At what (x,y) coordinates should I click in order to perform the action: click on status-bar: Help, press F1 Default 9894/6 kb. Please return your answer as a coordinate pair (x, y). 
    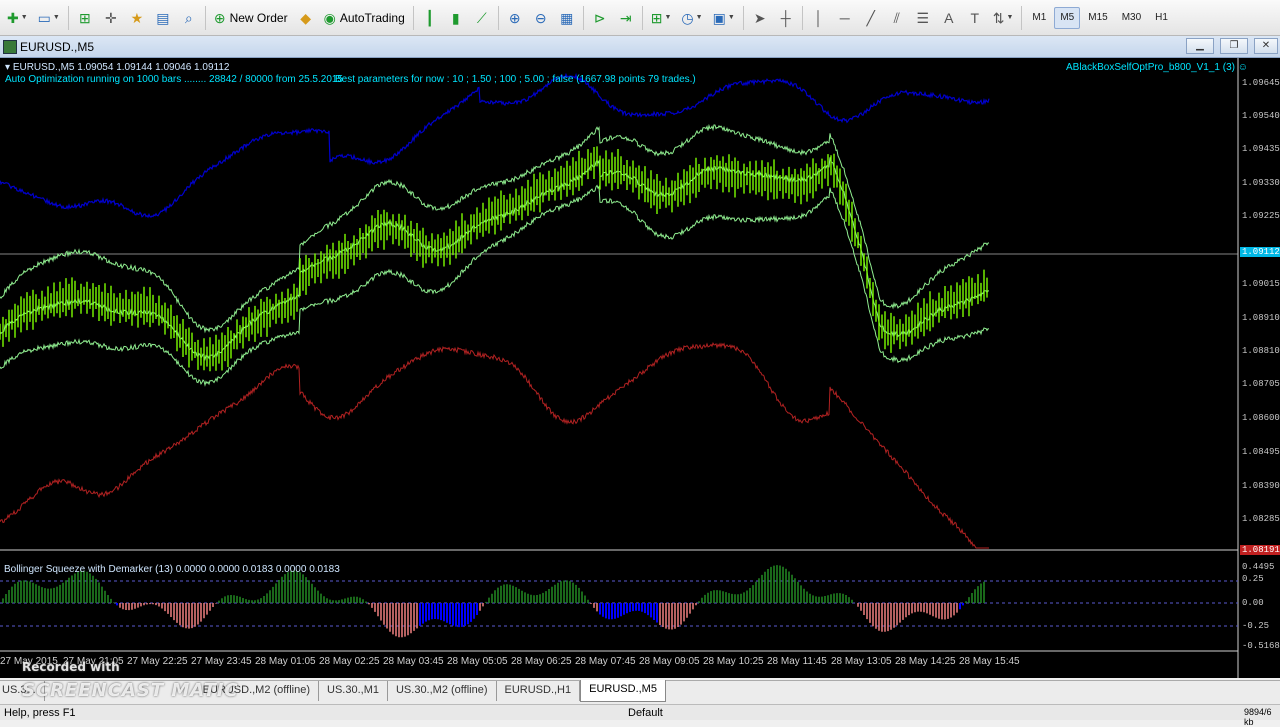
    Looking at the image, I should click on (640, 715).